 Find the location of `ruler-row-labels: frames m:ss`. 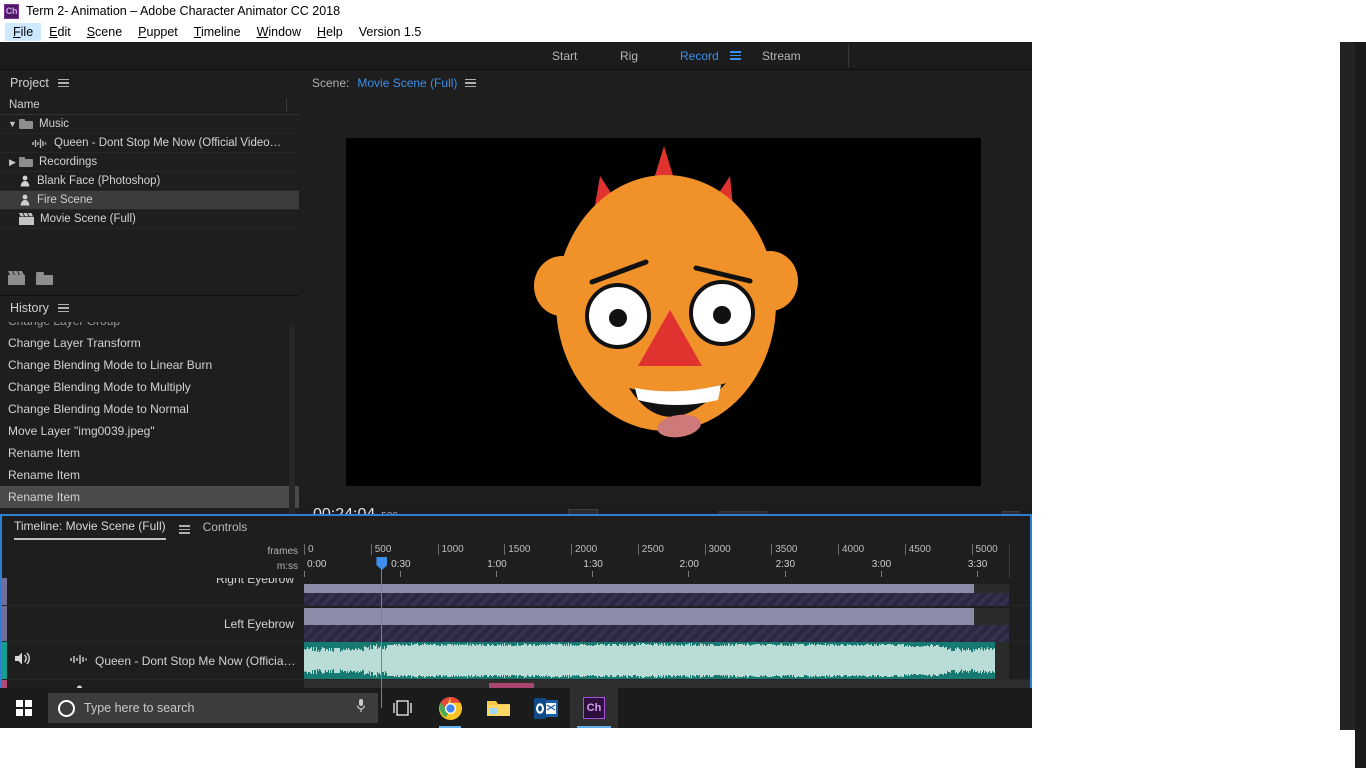

ruler-row-labels: frames m:ss is located at coordinates (279, 559).